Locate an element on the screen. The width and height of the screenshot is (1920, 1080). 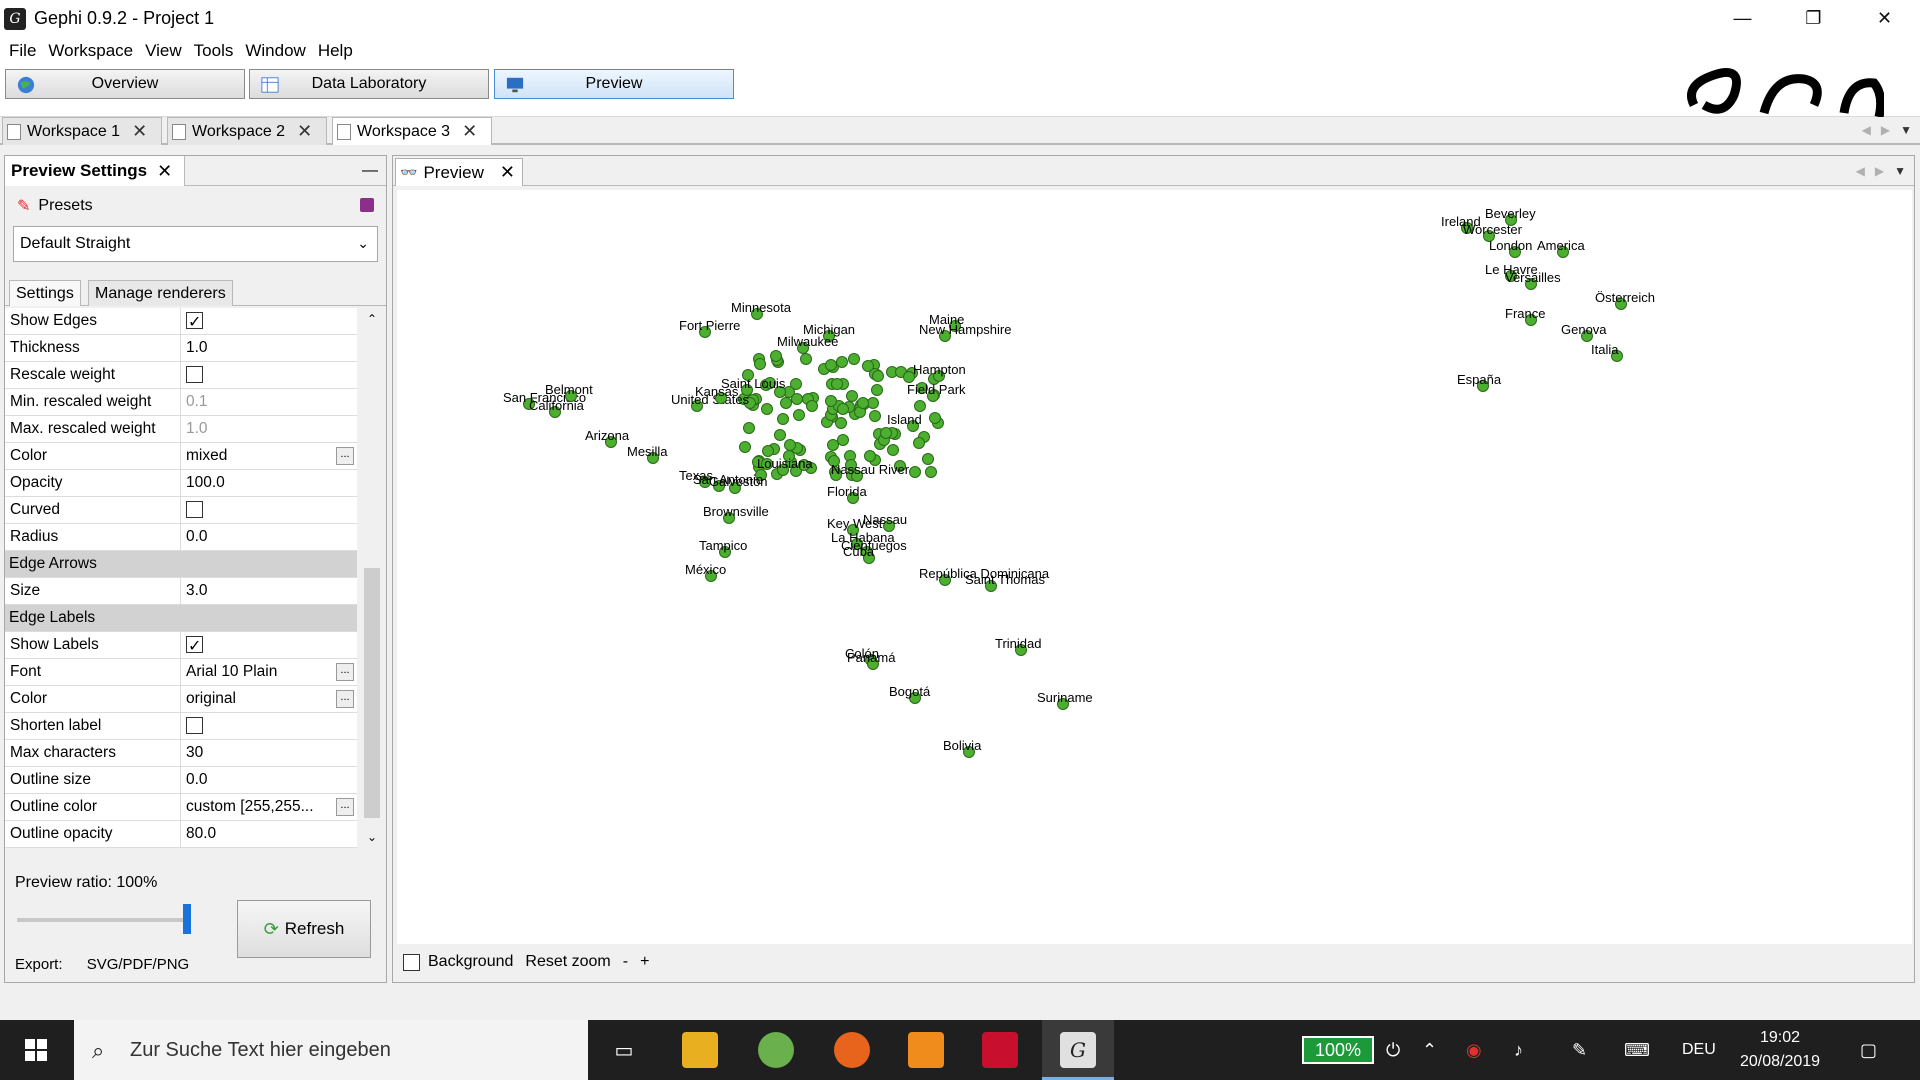
scroll-up-icon: ⌃ is located at coordinates (372, 319).